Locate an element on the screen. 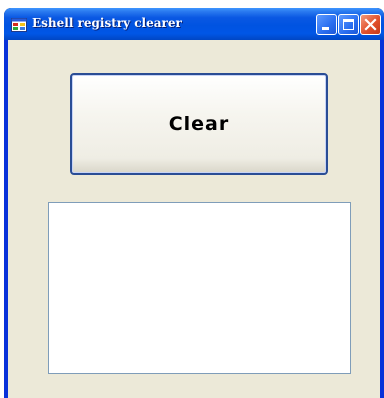 This screenshot has height=398, width=384. maximize-button is located at coordinates (348, 24).